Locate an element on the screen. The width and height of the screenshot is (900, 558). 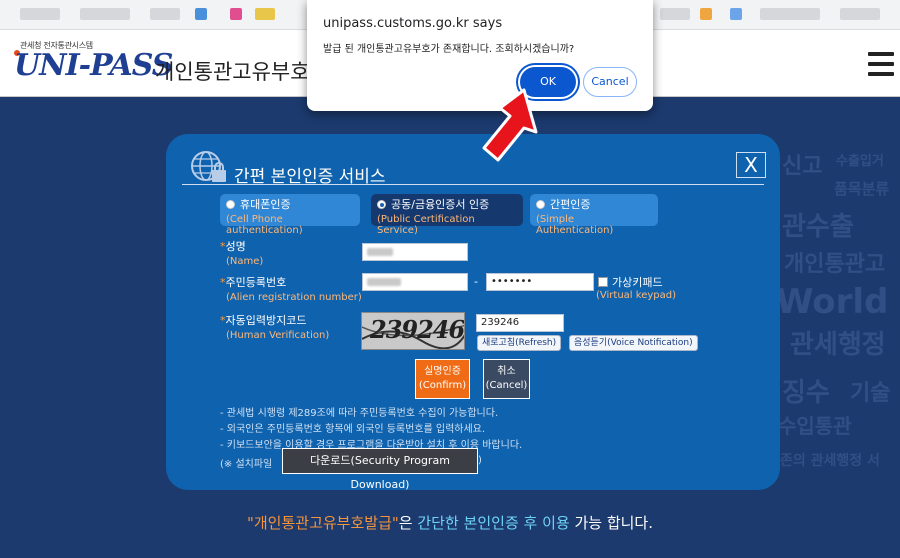
tab-label-en: (Cell Phone authentication) is located at coordinates (264, 225).